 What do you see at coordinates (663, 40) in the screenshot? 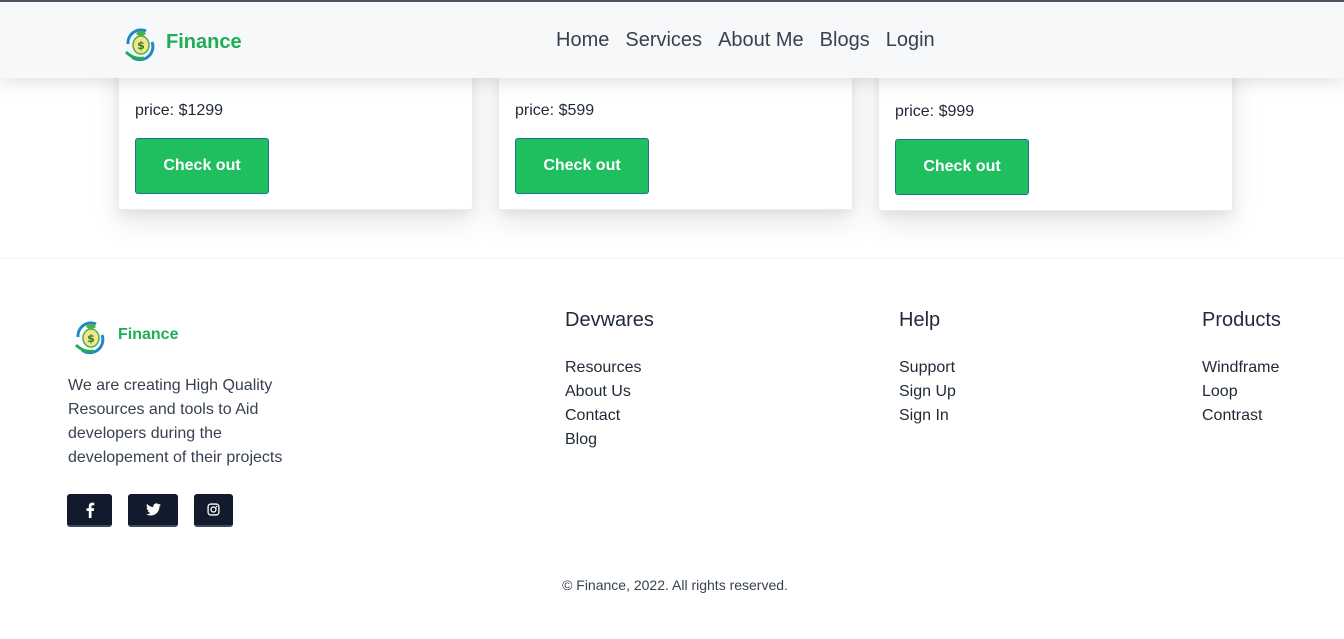
I see `nav-services: Services` at bounding box center [663, 40].